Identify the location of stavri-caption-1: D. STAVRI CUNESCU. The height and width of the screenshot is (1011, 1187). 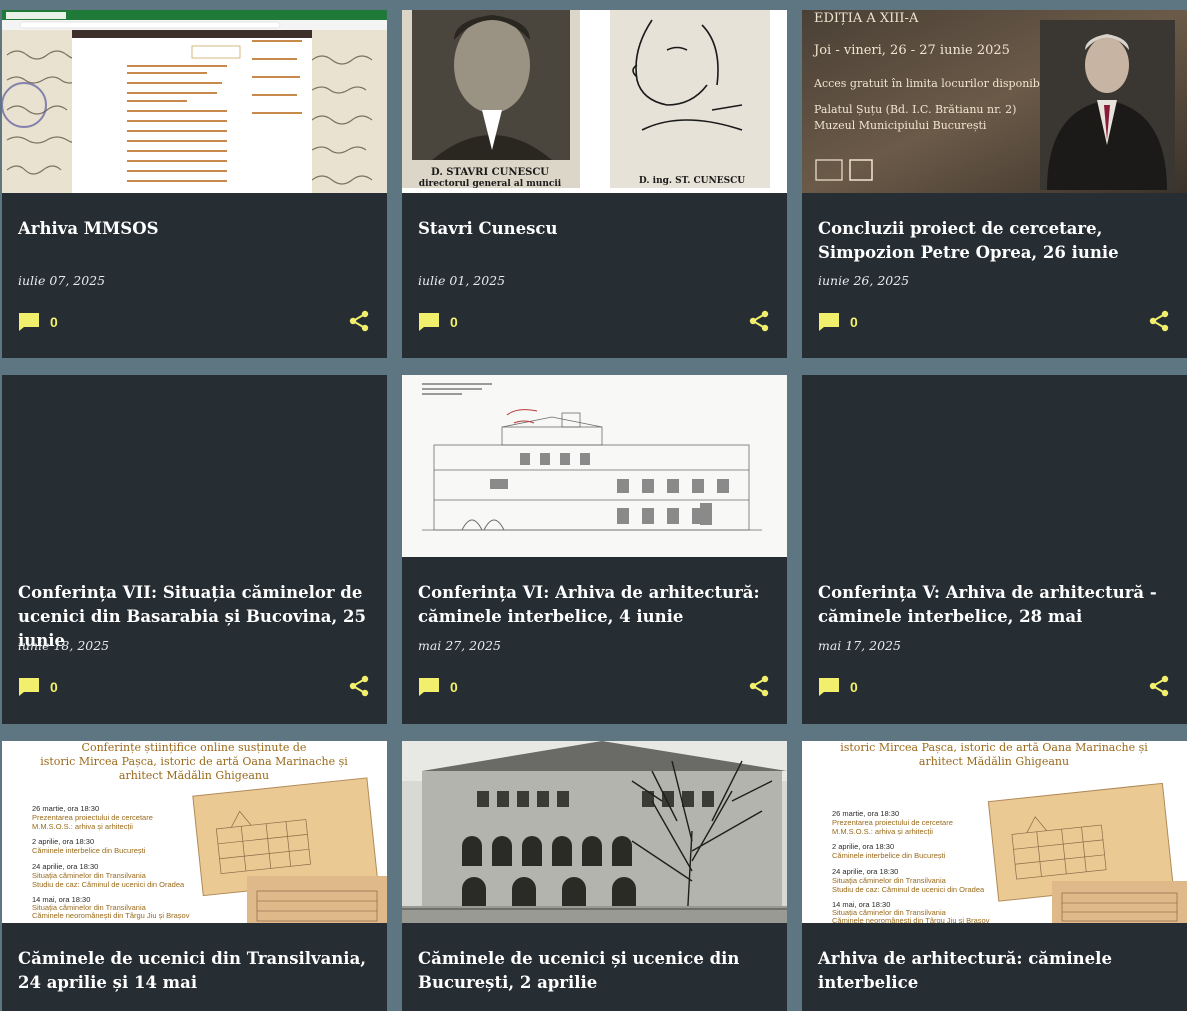
(490, 172).